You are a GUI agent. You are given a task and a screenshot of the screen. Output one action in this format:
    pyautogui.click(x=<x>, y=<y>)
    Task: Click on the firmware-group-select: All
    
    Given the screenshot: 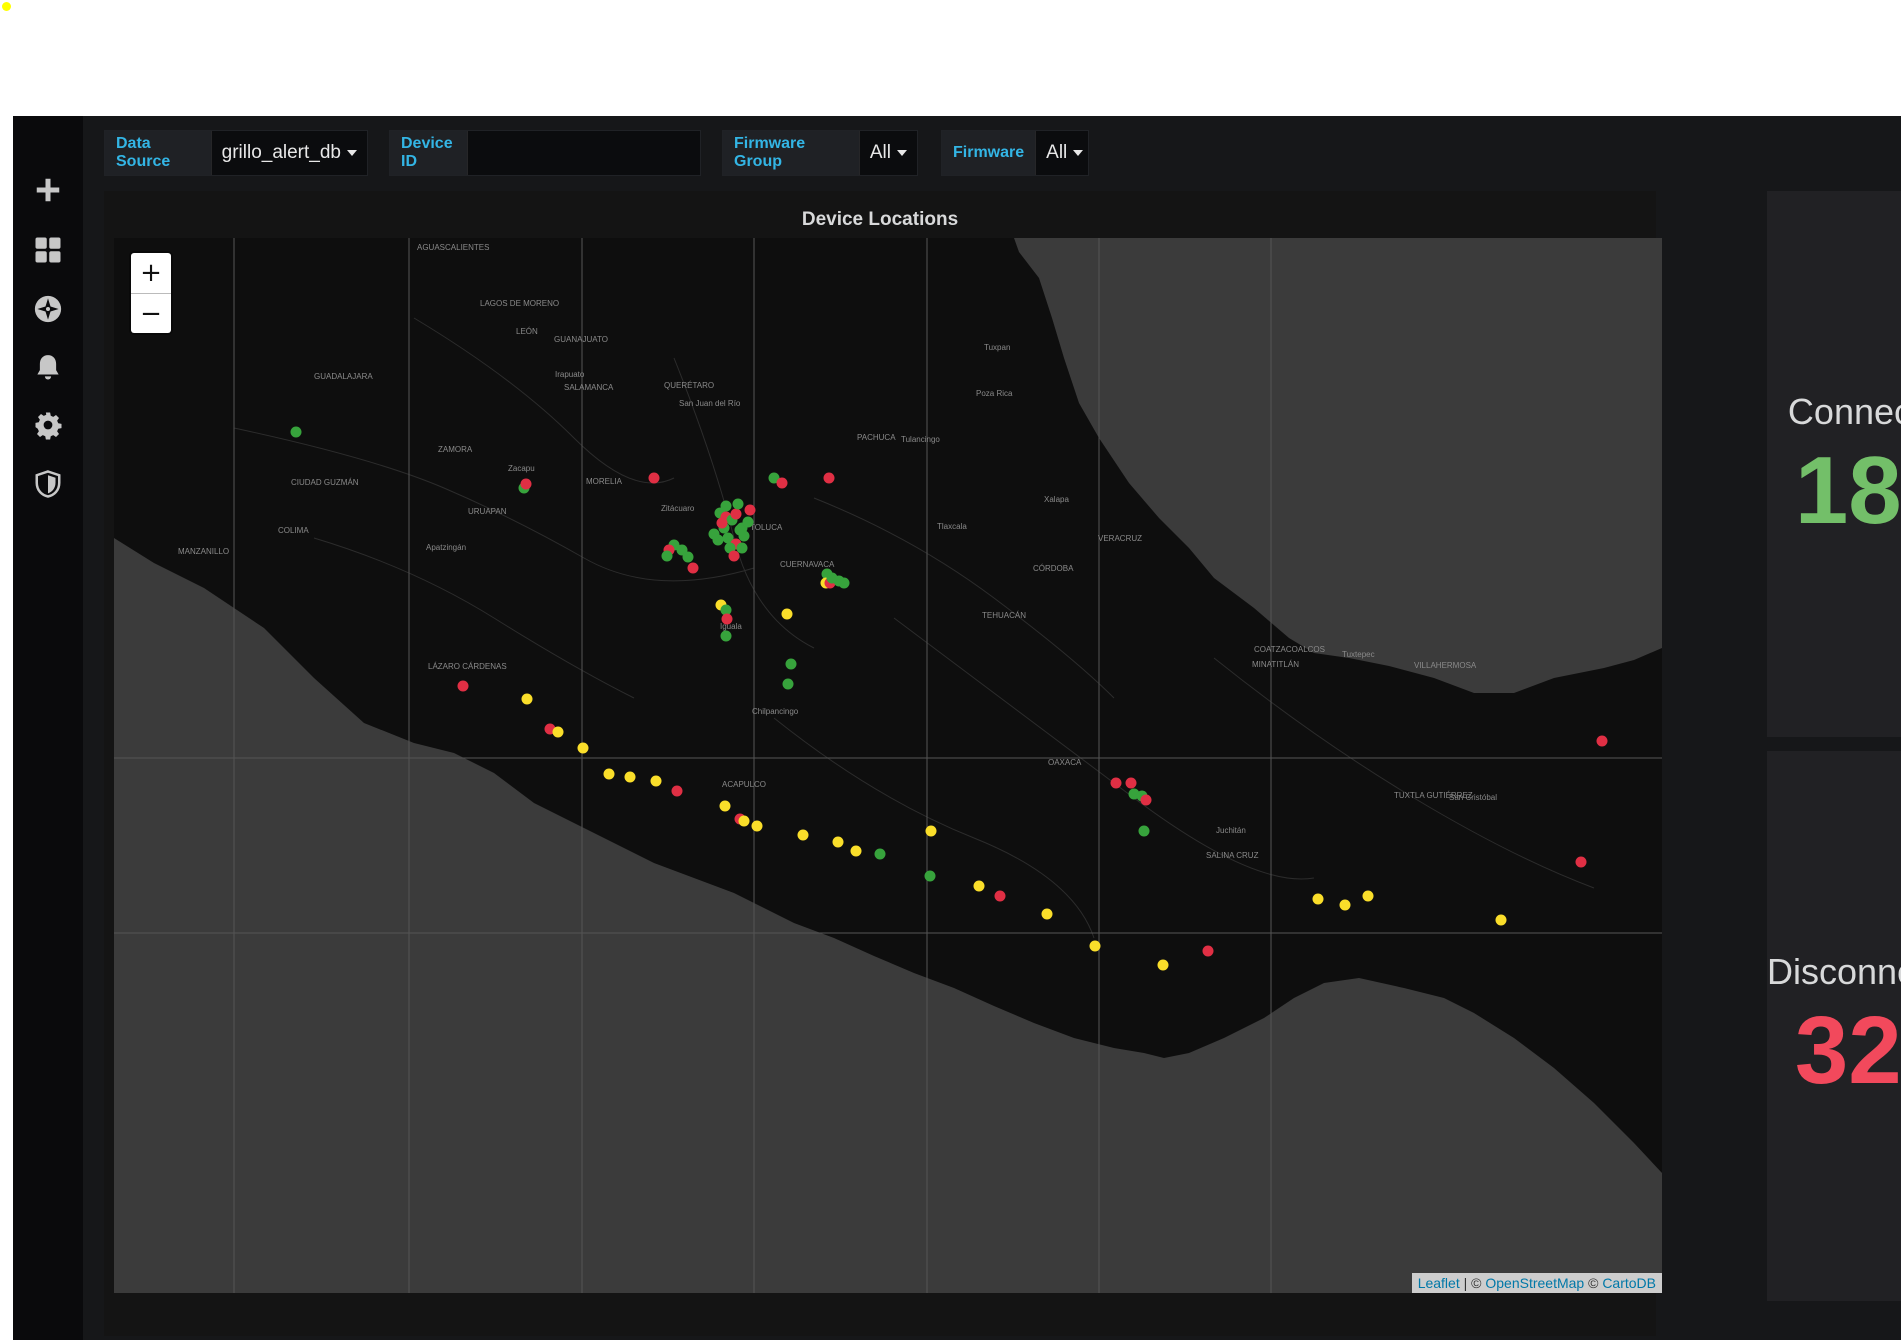 What is the action you would take?
    pyautogui.click(x=888, y=153)
    